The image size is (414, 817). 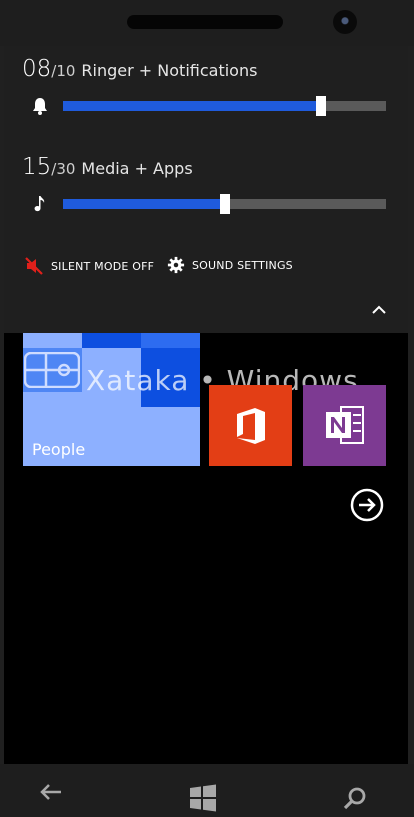 What do you see at coordinates (59, 449) in the screenshot?
I see `people-tile-label: People` at bounding box center [59, 449].